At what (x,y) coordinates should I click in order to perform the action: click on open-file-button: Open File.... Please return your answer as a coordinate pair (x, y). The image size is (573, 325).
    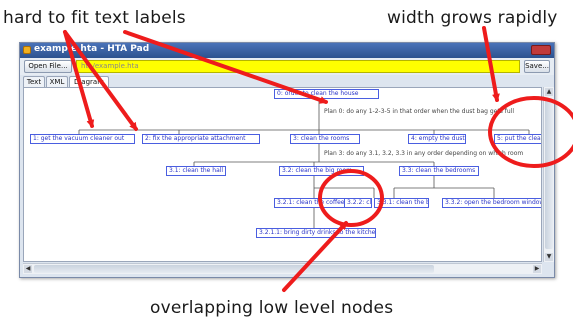
    Looking at the image, I should click on (48, 66).